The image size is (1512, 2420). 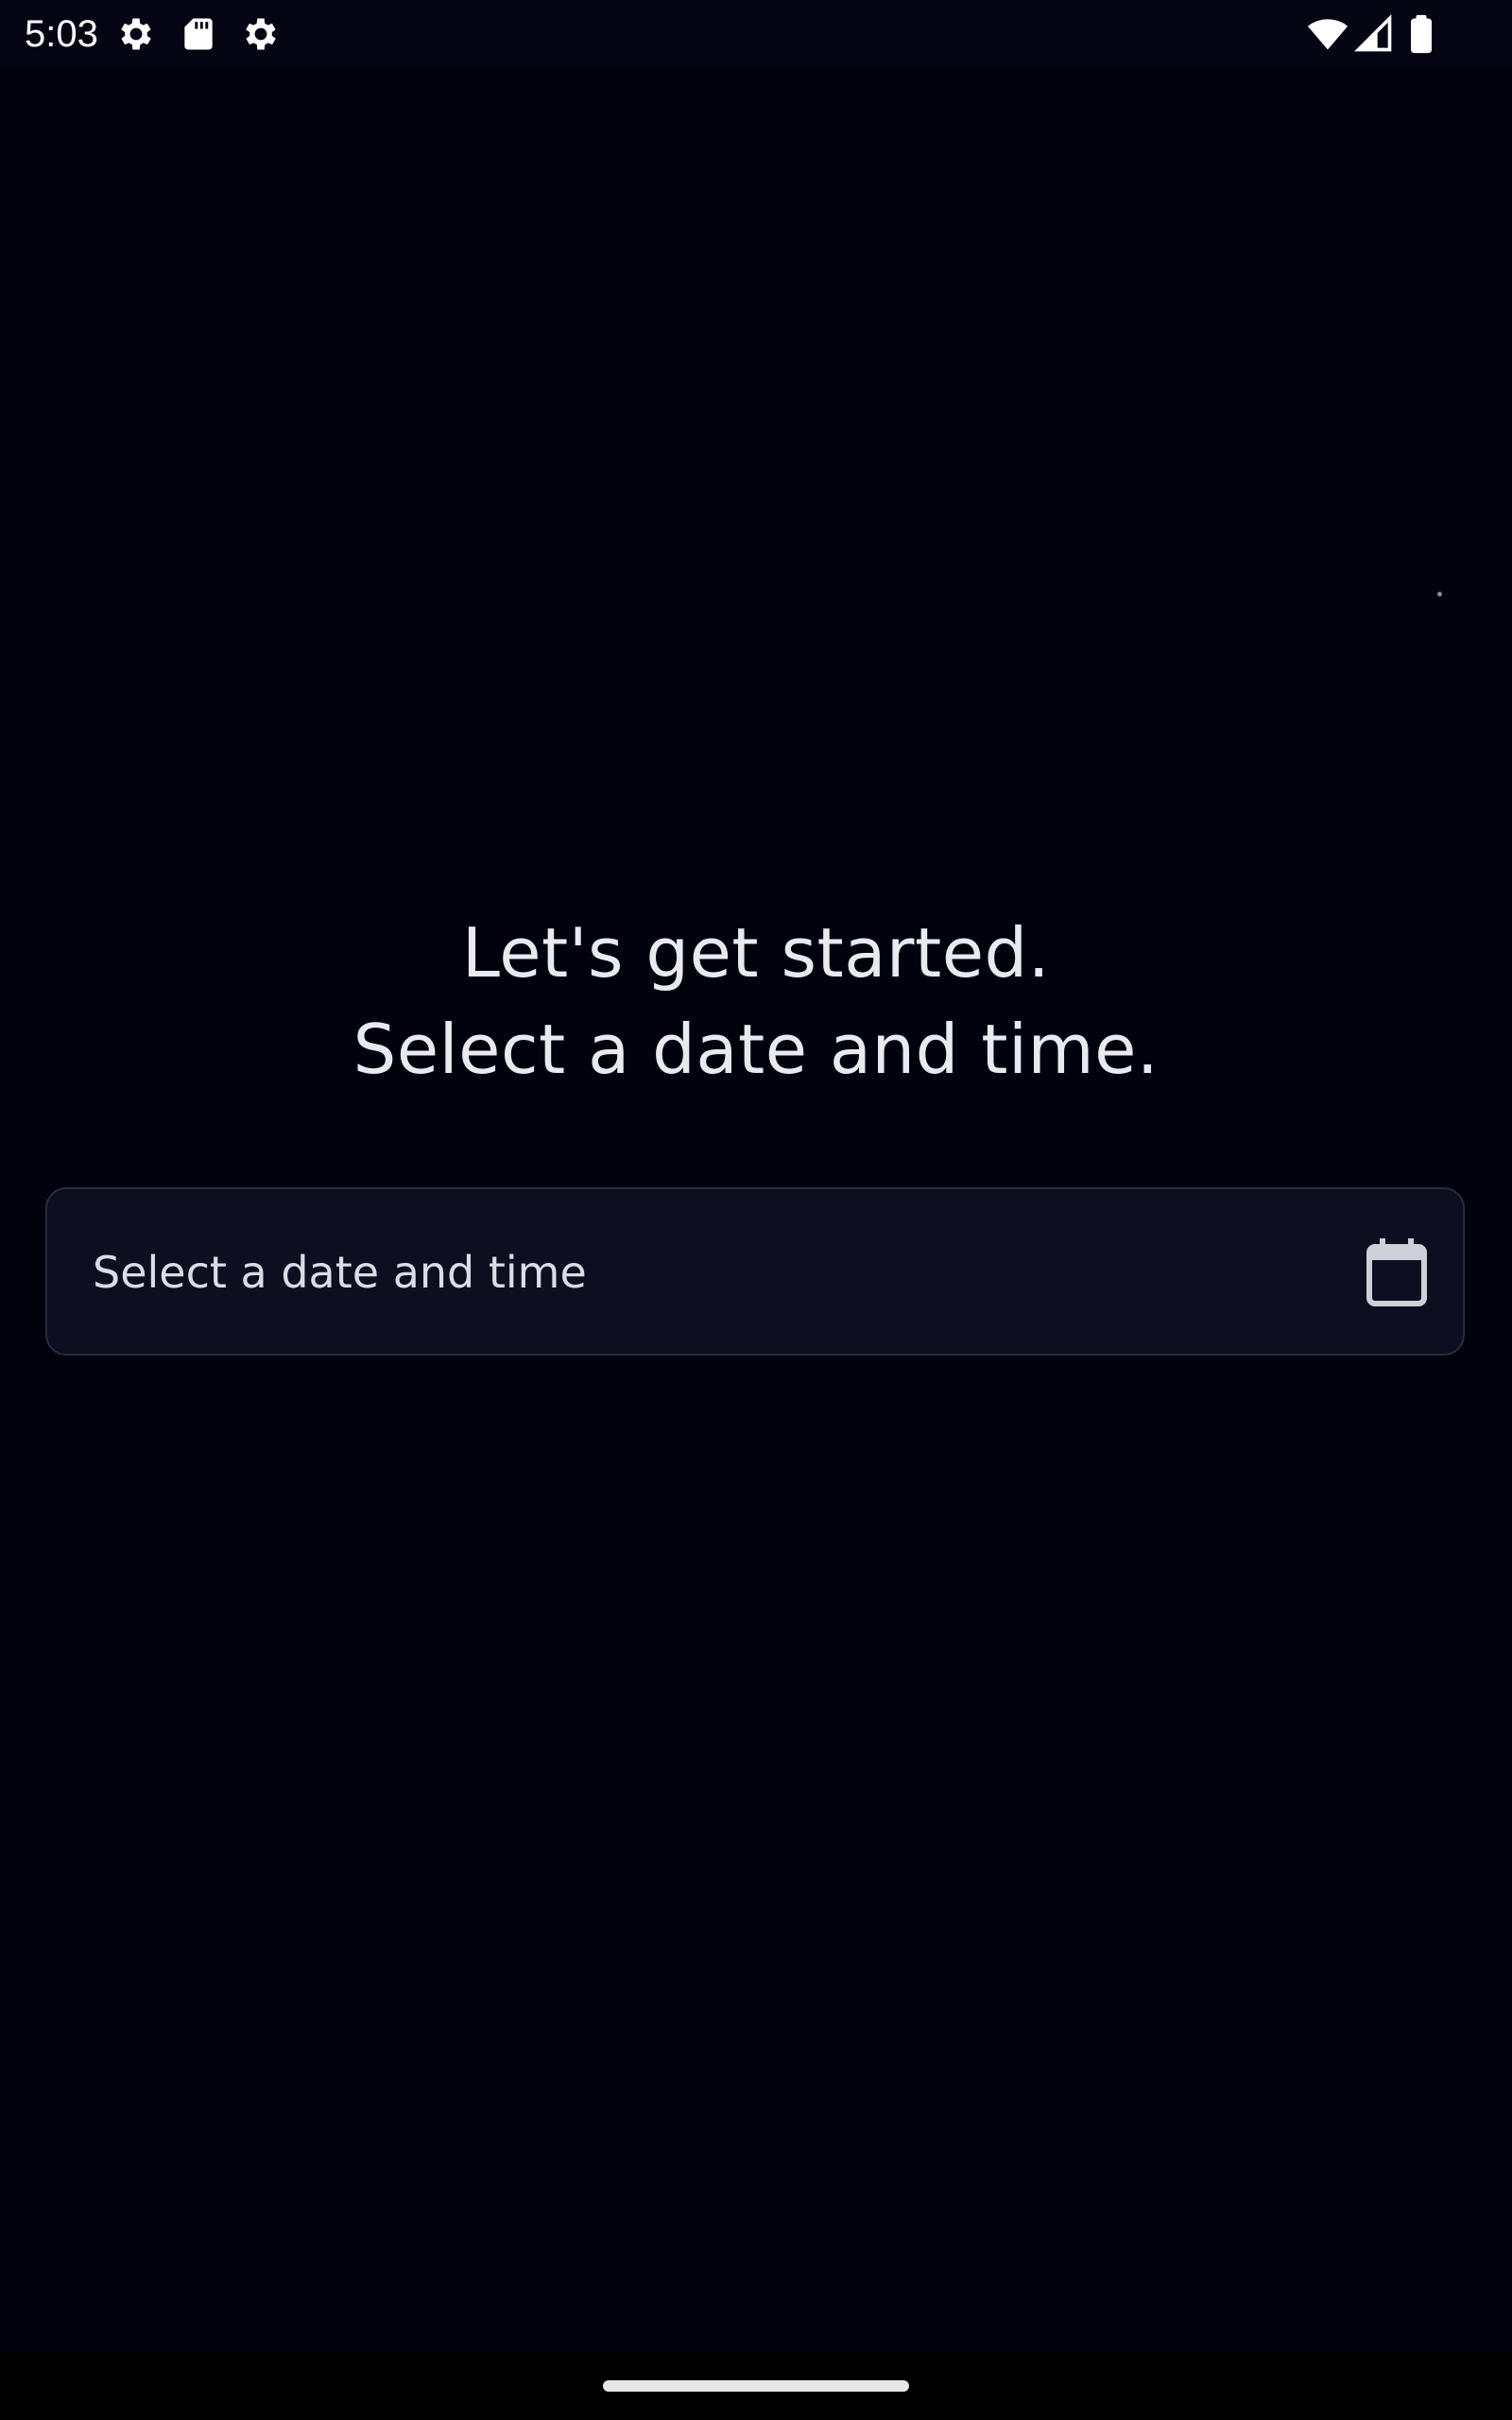 What do you see at coordinates (756, 953) in the screenshot?
I see `headline-line-1: Let's get started.` at bounding box center [756, 953].